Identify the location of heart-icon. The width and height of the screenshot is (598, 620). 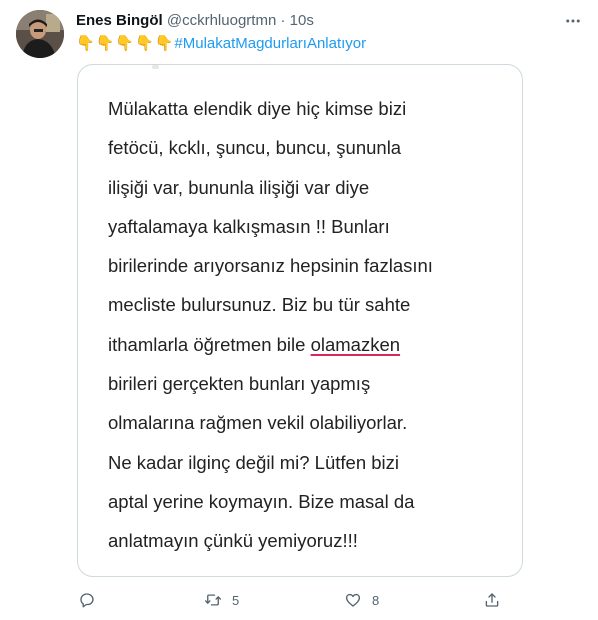
(353, 600).